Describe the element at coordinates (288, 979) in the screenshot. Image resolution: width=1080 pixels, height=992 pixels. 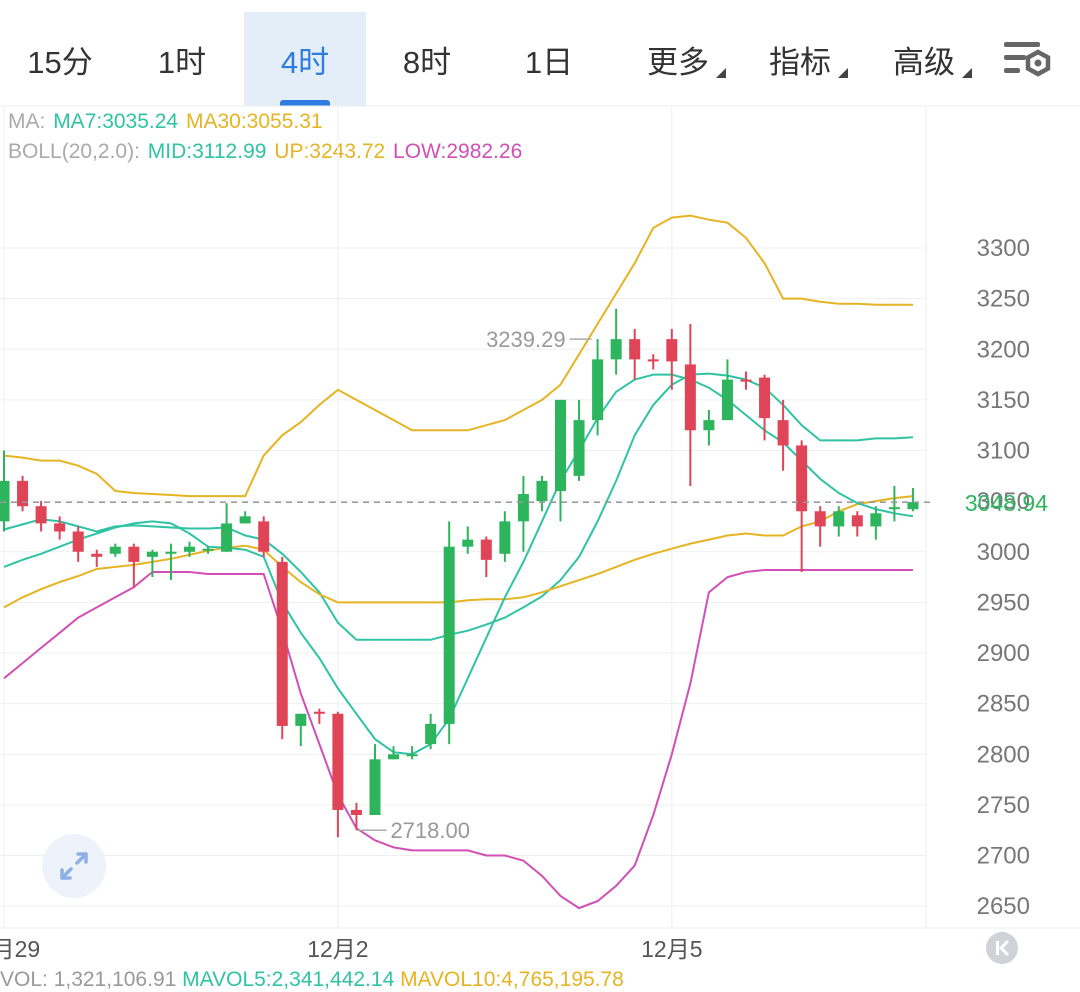
I see `mavol5-value: MAVOL5:2,341,442.14` at that location.